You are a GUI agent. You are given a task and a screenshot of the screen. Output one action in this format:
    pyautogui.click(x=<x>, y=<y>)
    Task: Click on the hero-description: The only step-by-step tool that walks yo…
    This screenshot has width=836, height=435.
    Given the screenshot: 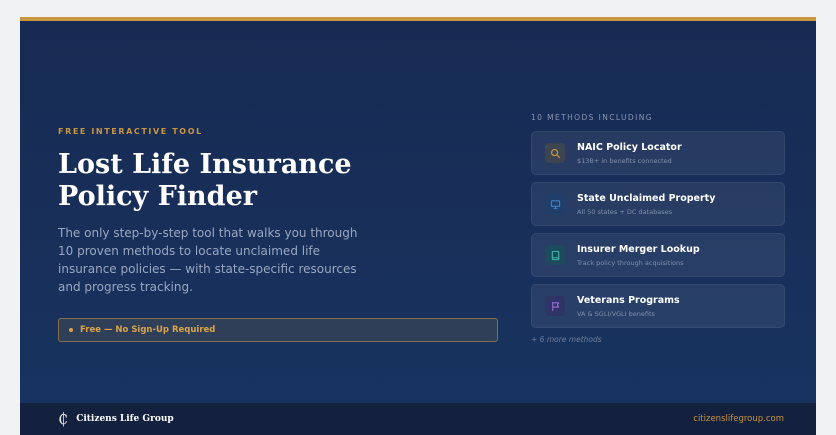 What is the action you would take?
    pyautogui.click(x=208, y=260)
    